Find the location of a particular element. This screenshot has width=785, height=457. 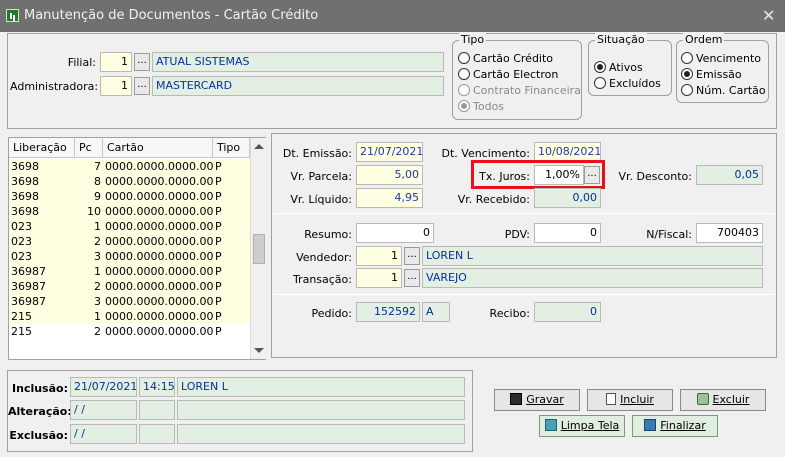

vr-desconto-label: Vr. Desconto: is located at coordinates (655, 176).